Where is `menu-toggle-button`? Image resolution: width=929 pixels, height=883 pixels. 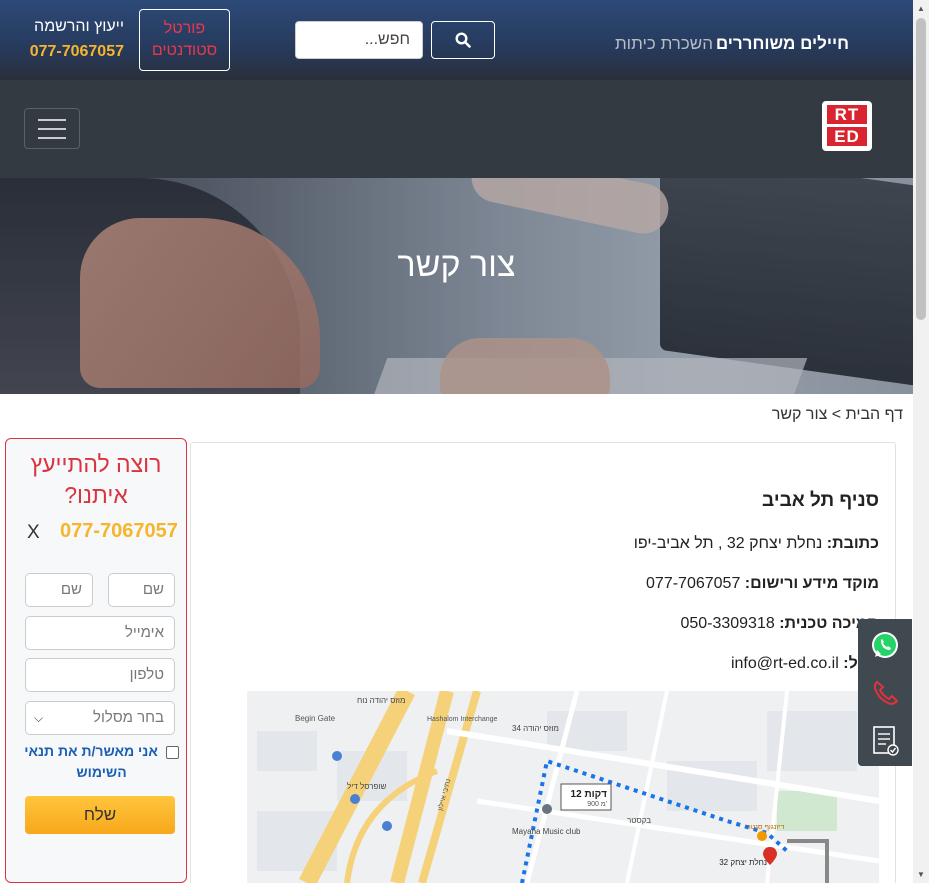
menu-toggle-button is located at coordinates (52, 128).